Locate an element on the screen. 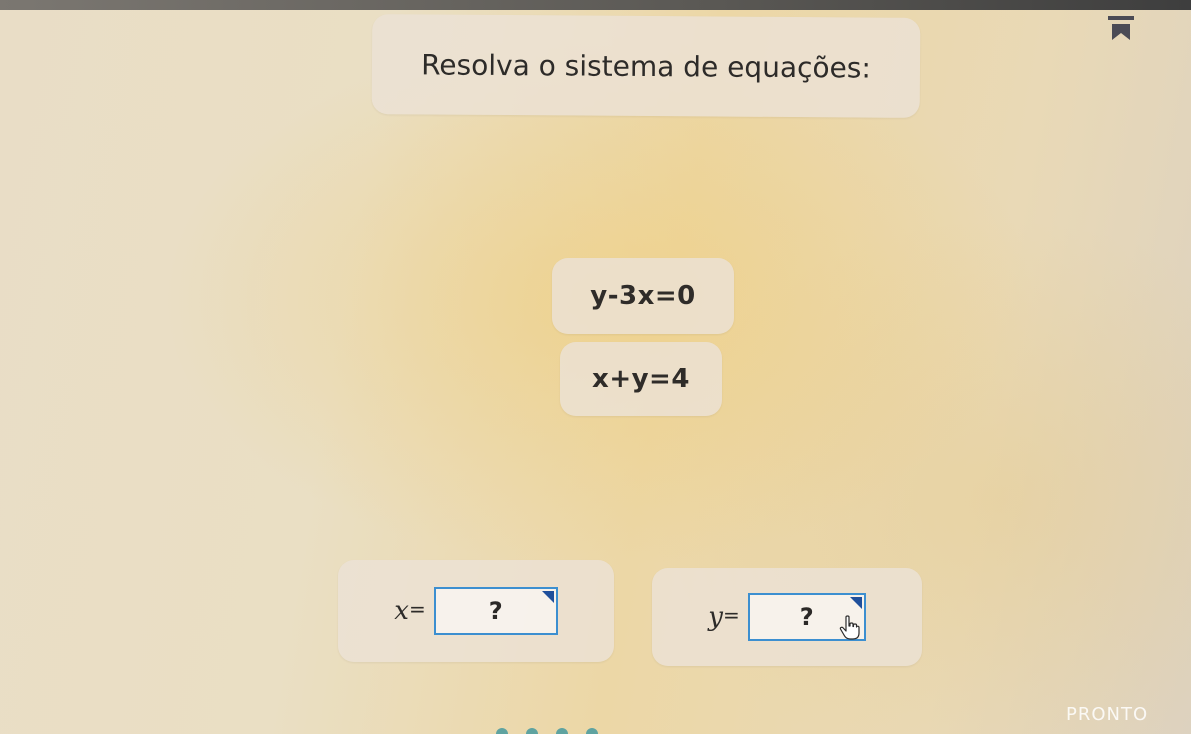  bookmark-icon is located at coordinates (1121, 28).